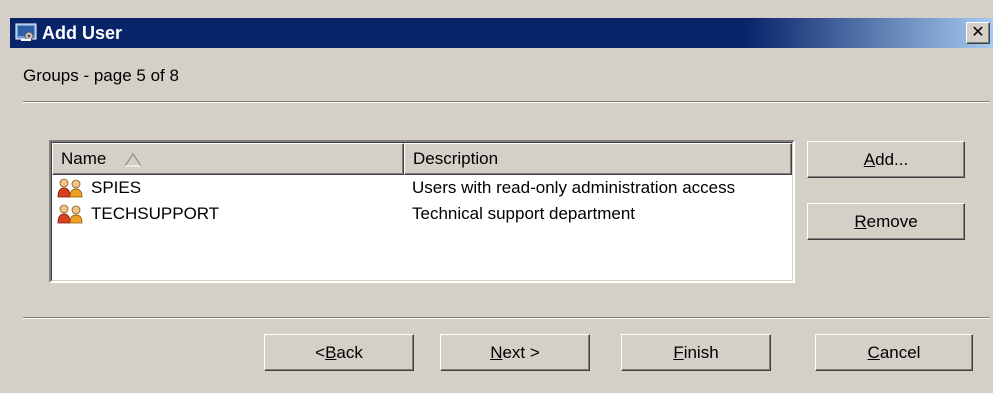 The image size is (993, 393). Describe the element at coordinates (678, 352) in the screenshot. I see `accelerator-key: F` at that location.